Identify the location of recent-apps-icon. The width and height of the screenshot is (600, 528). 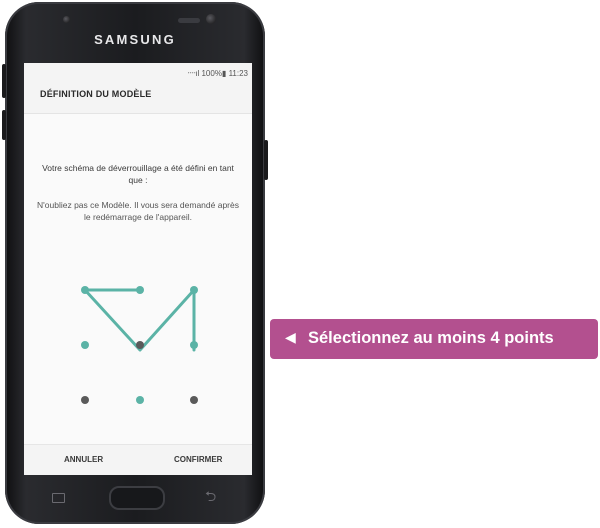
(58, 498).